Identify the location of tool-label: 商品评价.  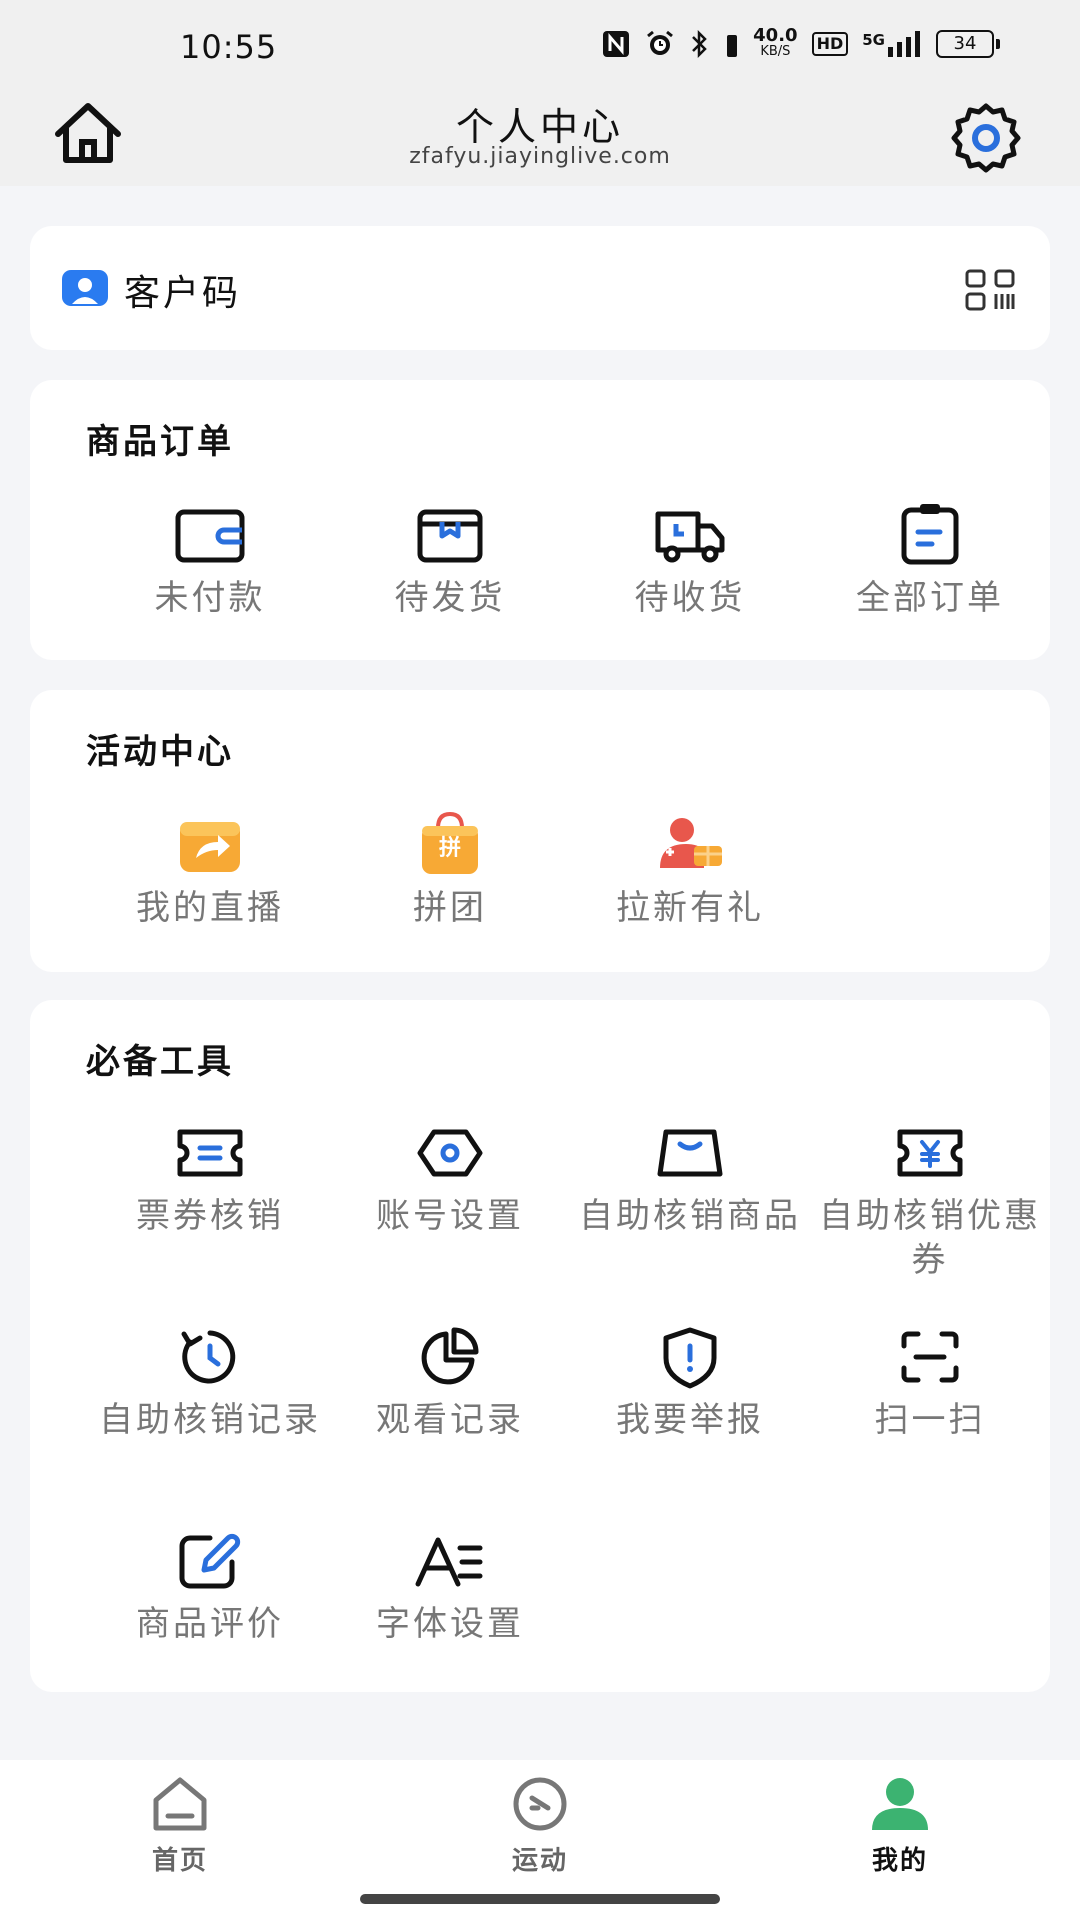
(210, 1624).